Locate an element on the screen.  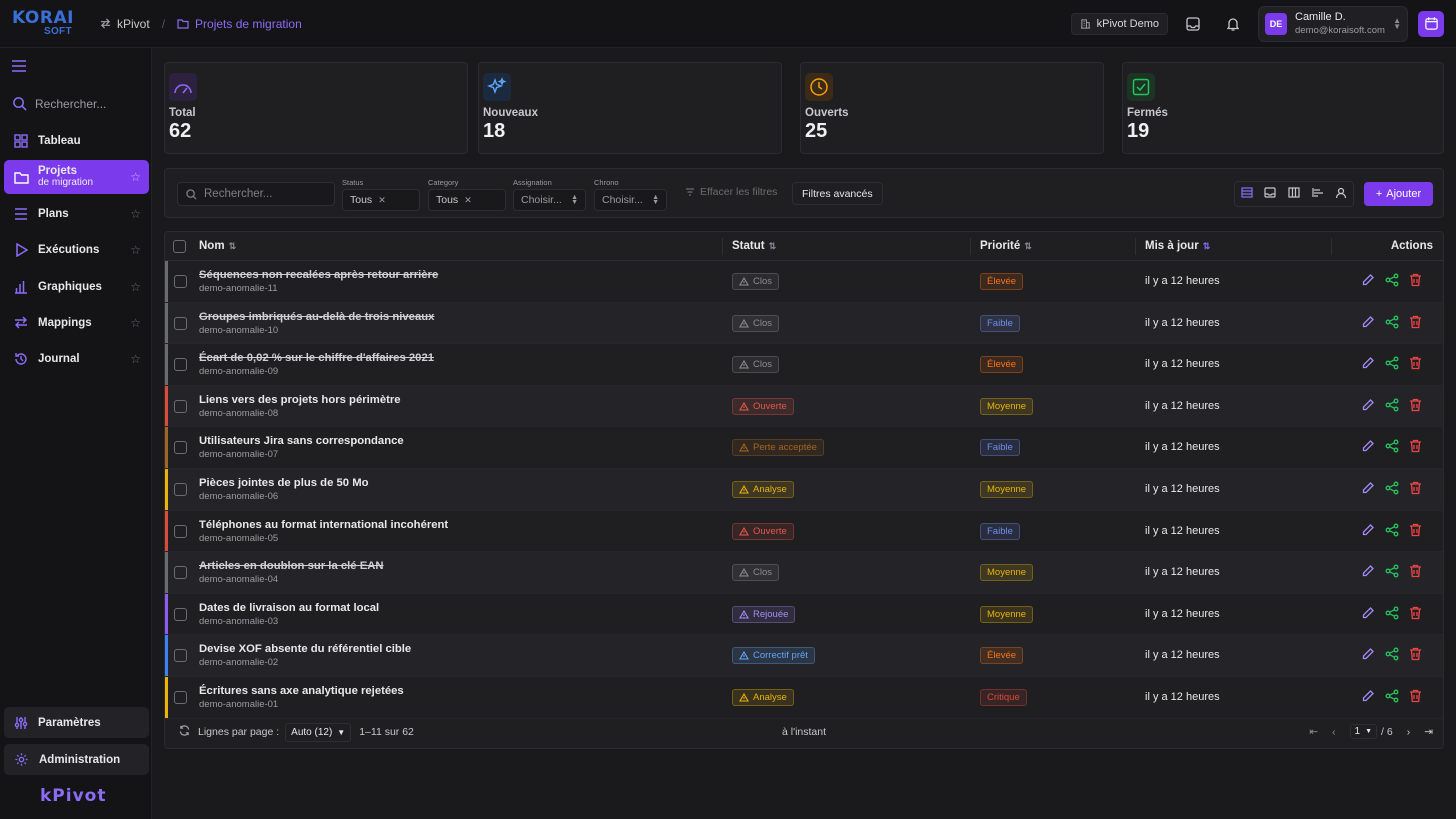
calendar-button is located at coordinates (1431, 23).